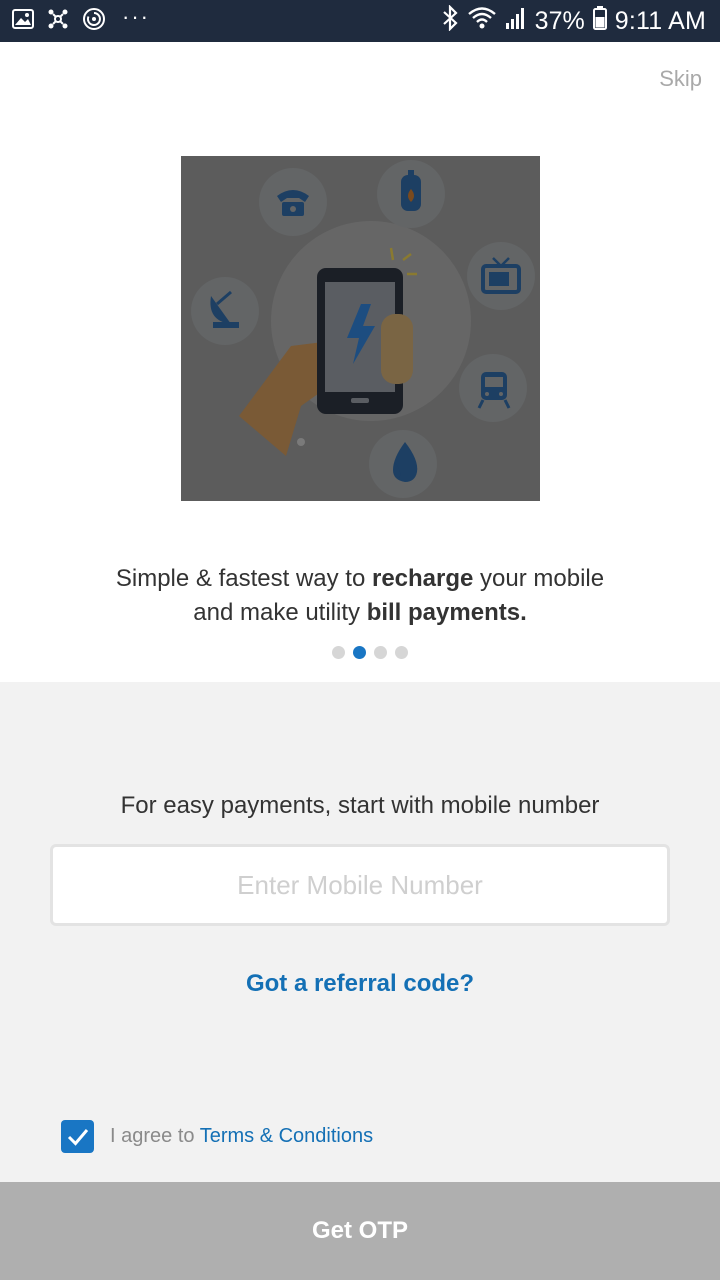 Image resolution: width=720 pixels, height=1280 pixels. What do you see at coordinates (328, 351) in the screenshot?
I see `phone-recharge-icon` at bounding box center [328, 351].